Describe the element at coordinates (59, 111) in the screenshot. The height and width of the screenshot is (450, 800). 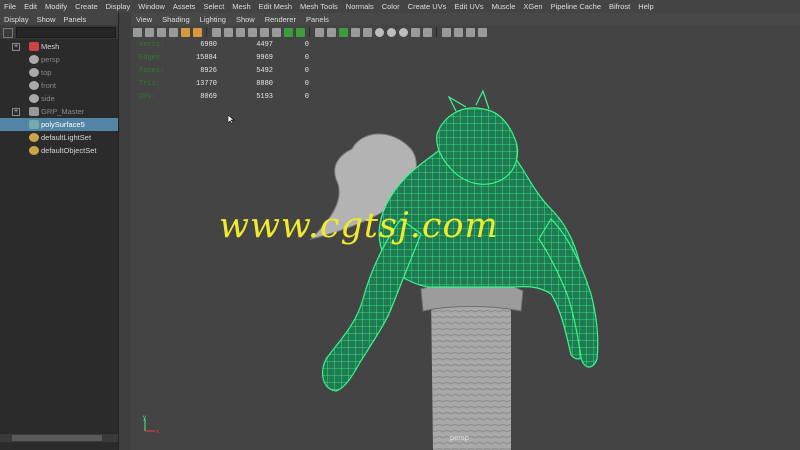
I see `outliner-item-grp-master: + GRP_Master` at that location.